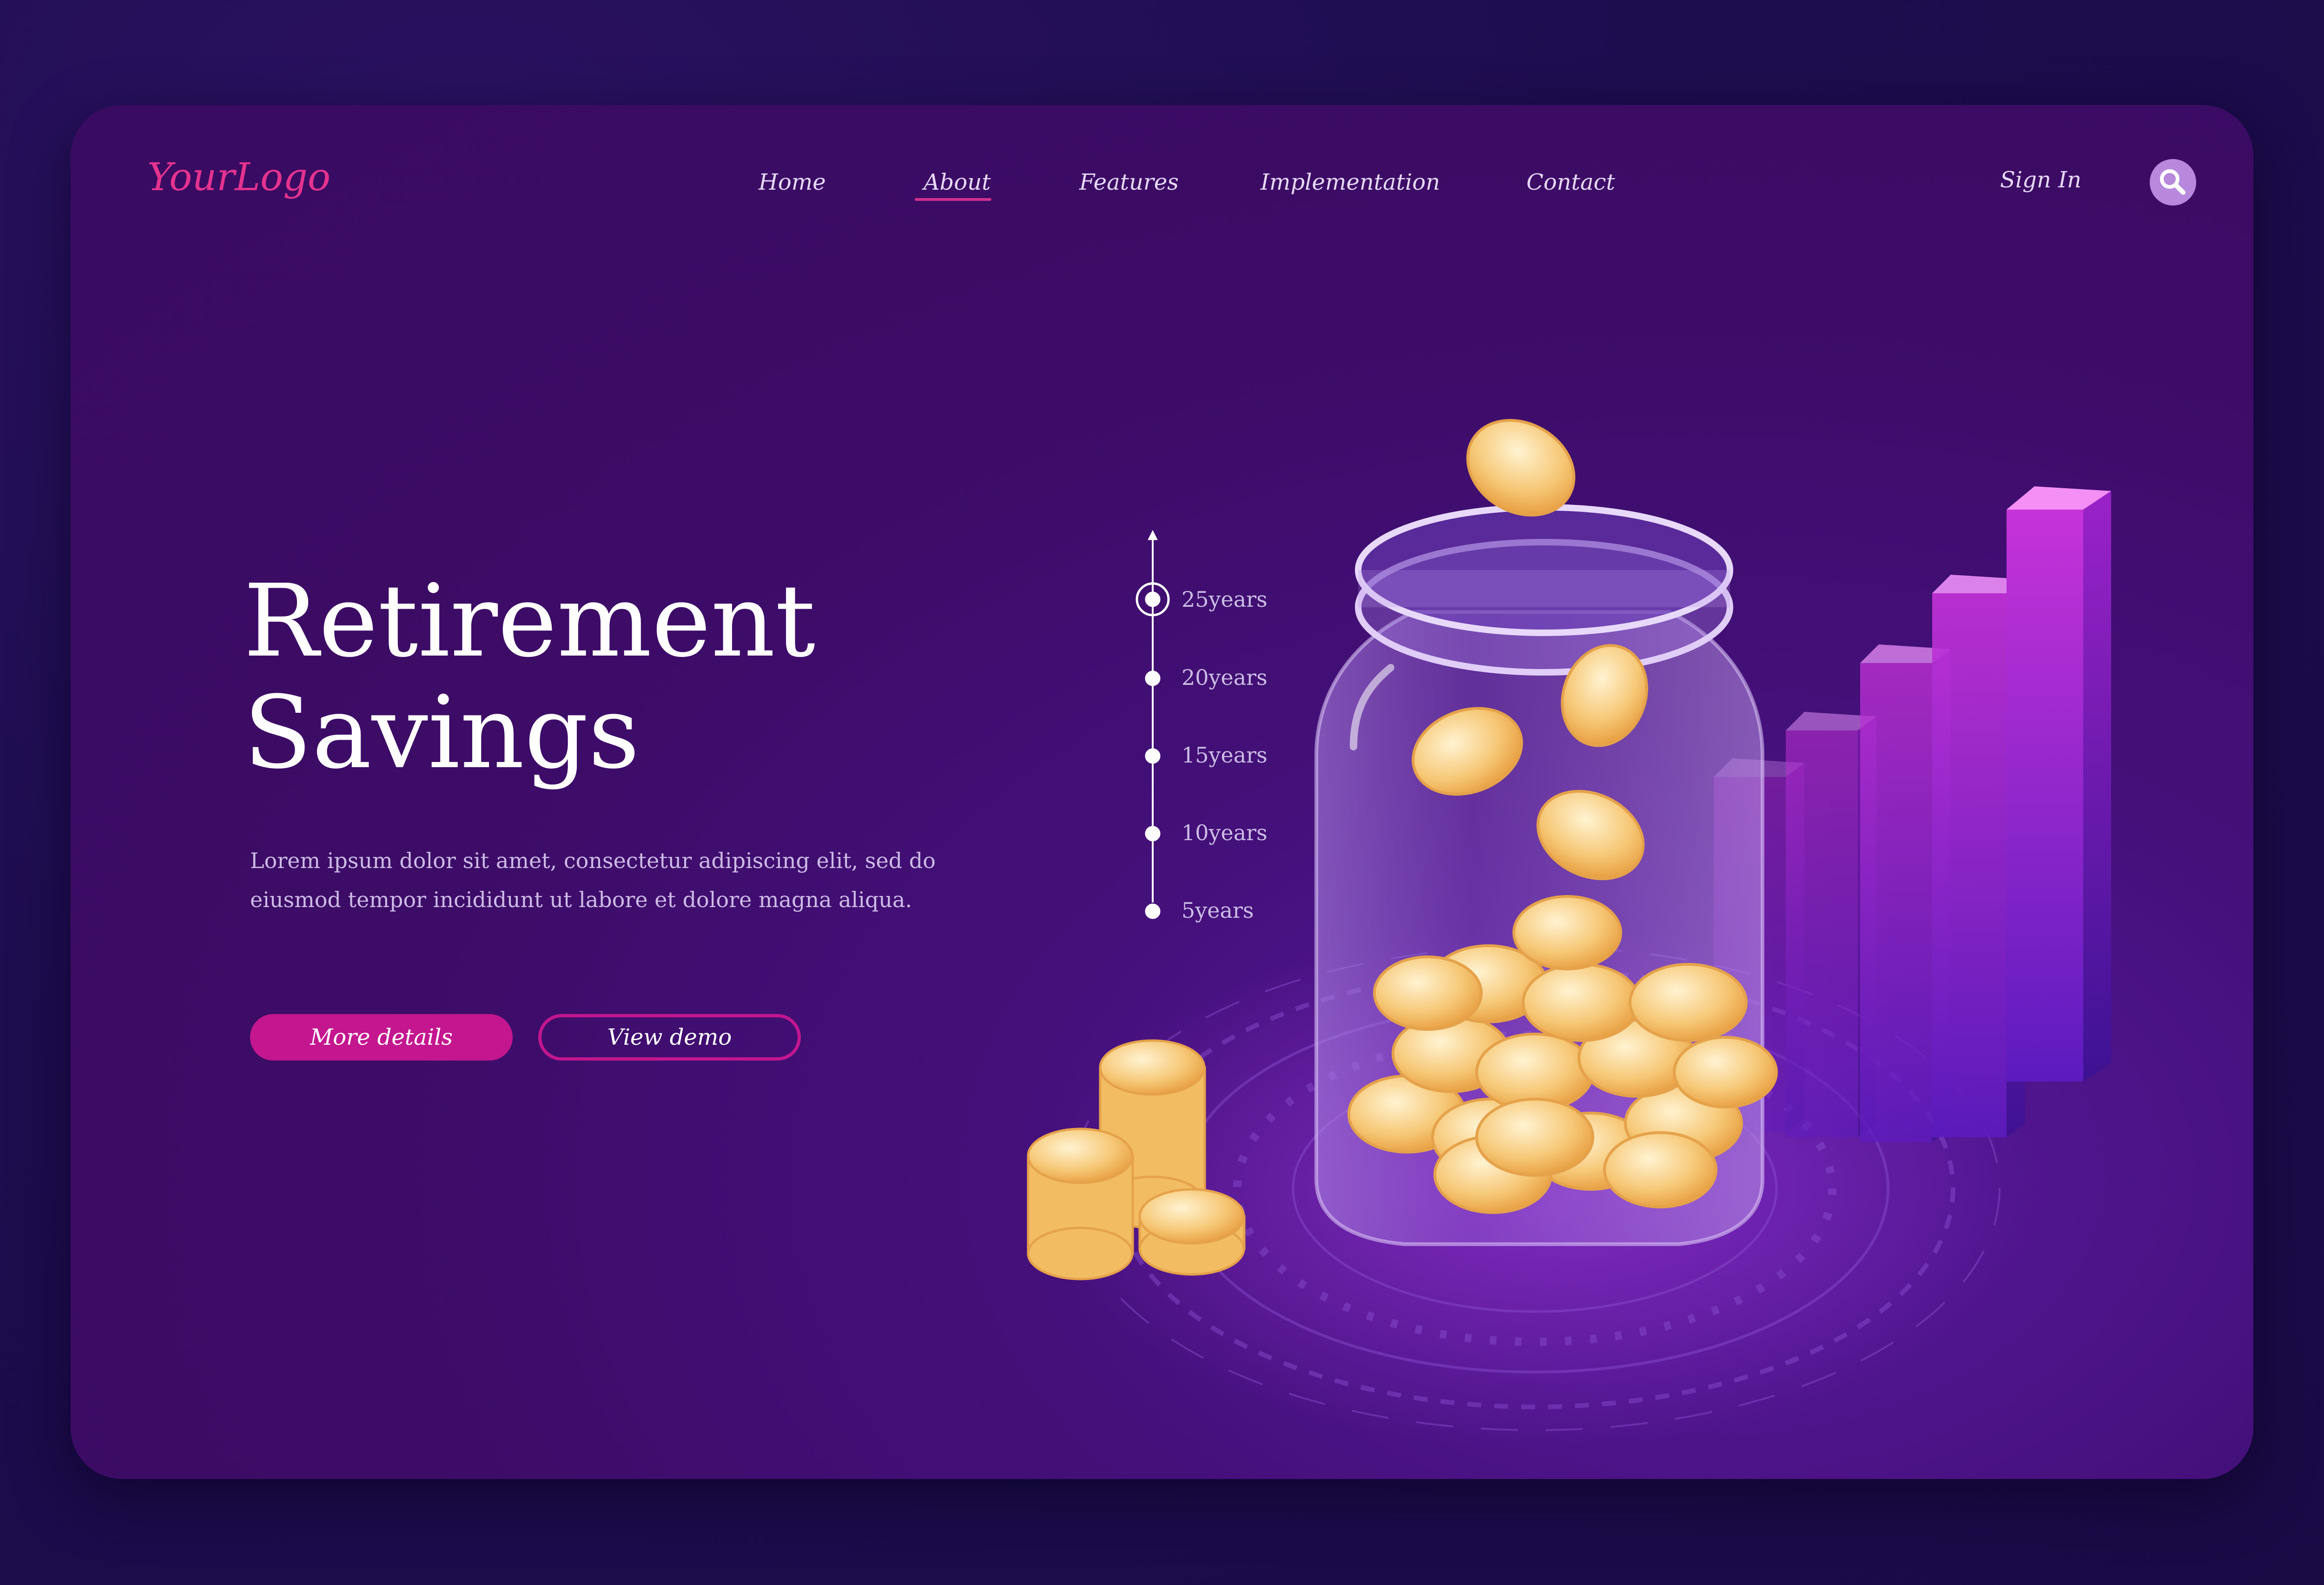 The width and height of the screenshot is (2324, 1585). Describe the element at coordinates (1912, 814) in the screenshot. I see `growth-bars` at that location.